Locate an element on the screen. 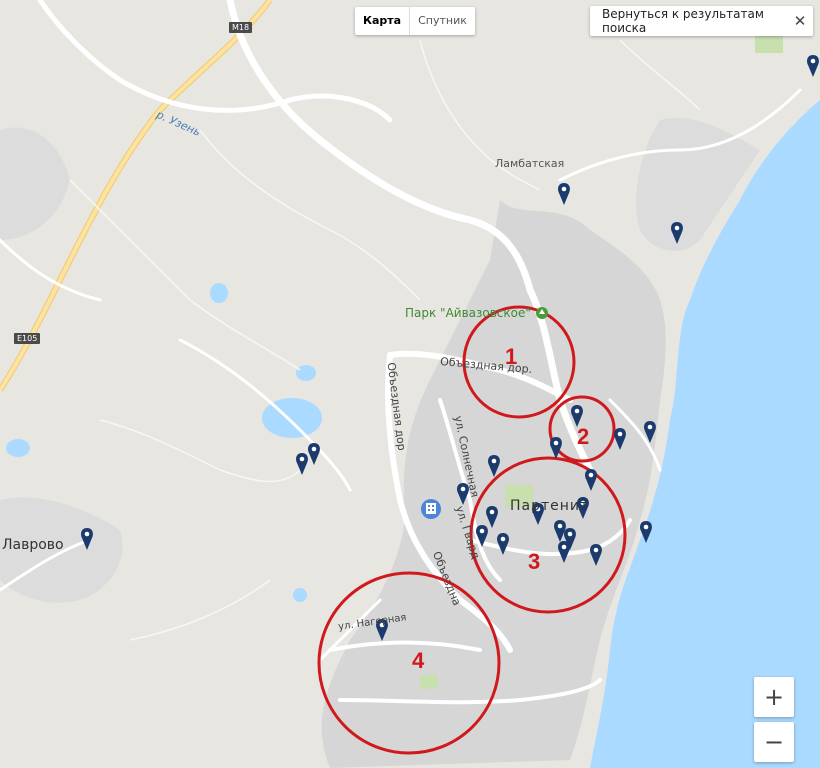 The height and width of the screenshot is (768, 820). zoom-in-button: + is located at coordinates (774, 697).